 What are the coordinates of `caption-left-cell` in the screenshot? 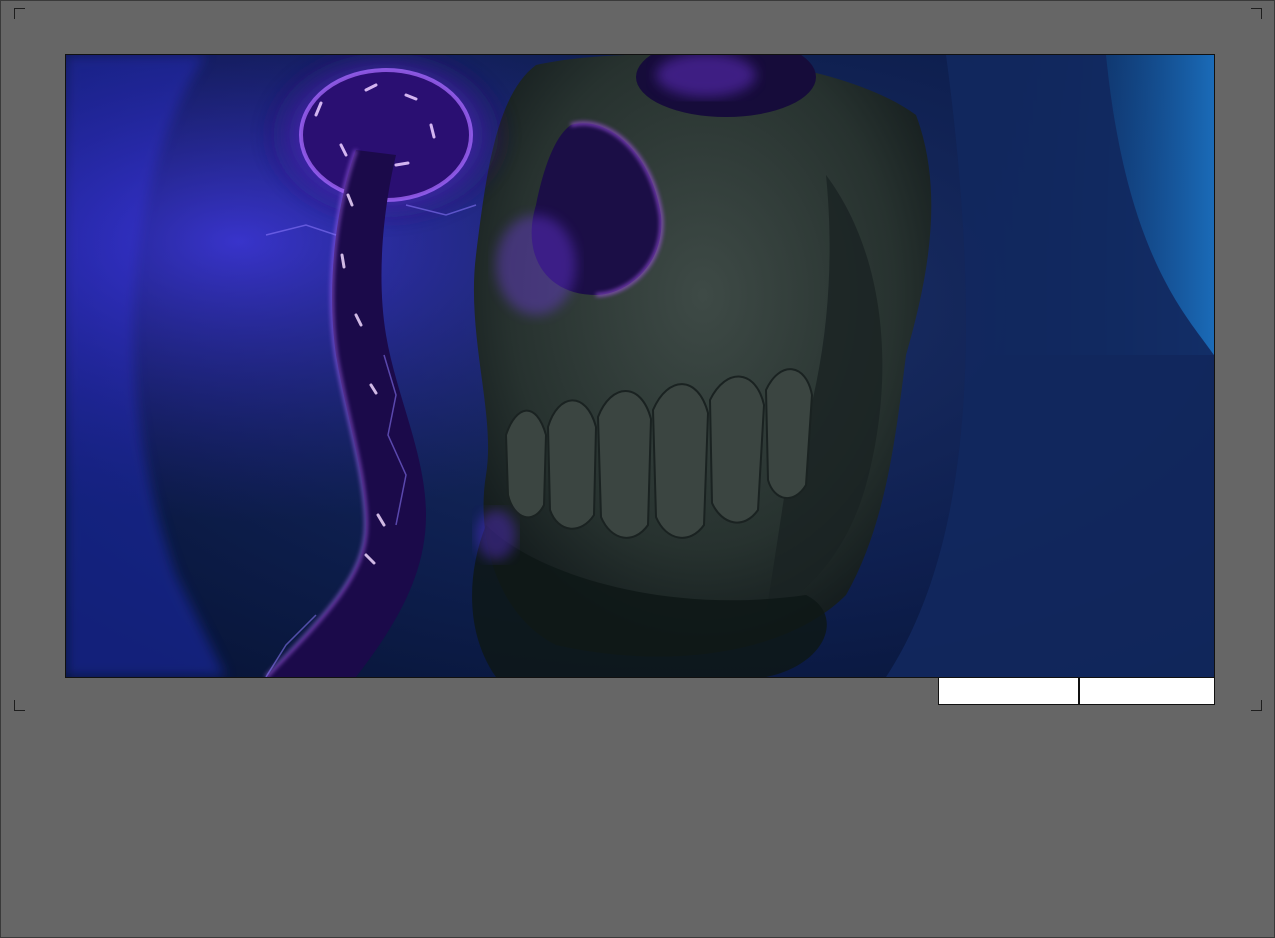 It's located at (1009, 691).